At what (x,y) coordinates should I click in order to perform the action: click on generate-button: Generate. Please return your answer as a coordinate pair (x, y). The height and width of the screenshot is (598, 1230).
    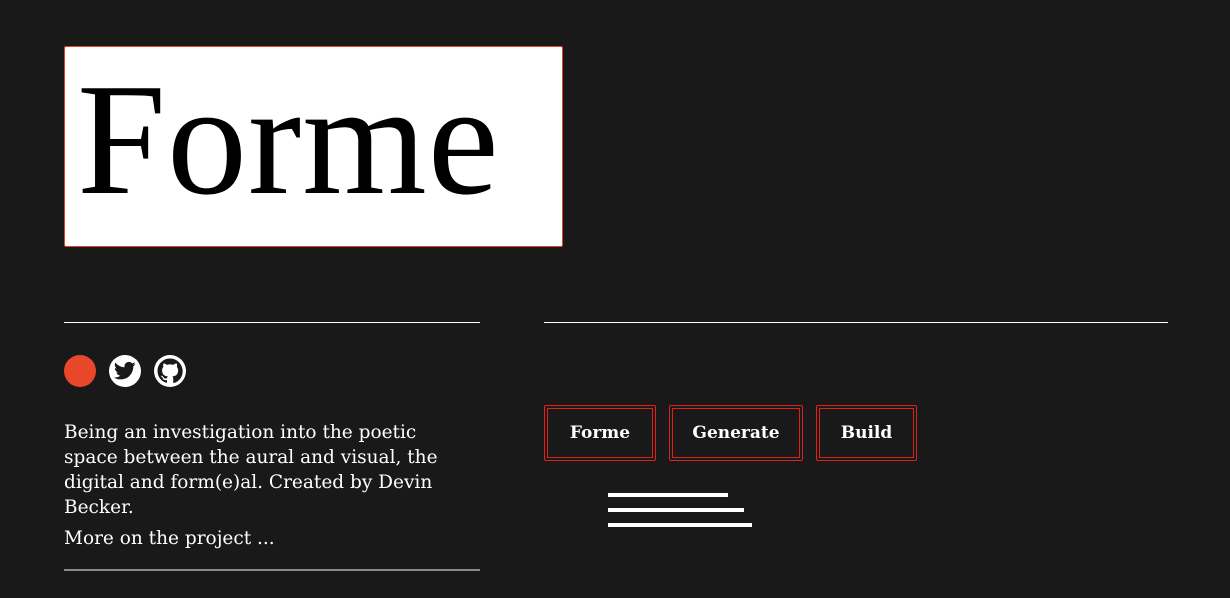
    Looking at the image, I should click on (736, 433).